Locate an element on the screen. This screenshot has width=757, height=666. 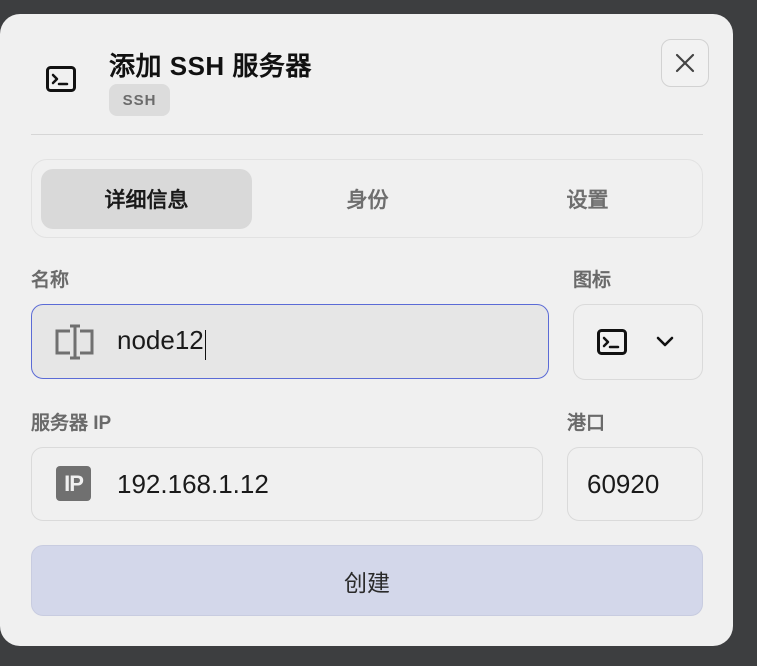
close-button is located at coordinates (685, 63).